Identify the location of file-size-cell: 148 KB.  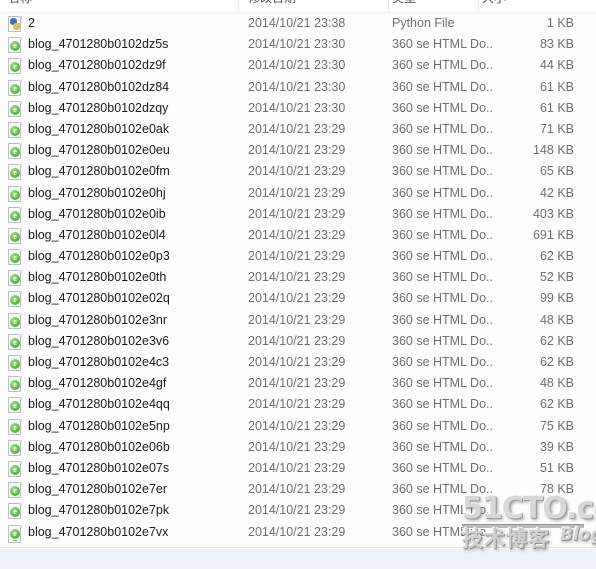
(553, 150).